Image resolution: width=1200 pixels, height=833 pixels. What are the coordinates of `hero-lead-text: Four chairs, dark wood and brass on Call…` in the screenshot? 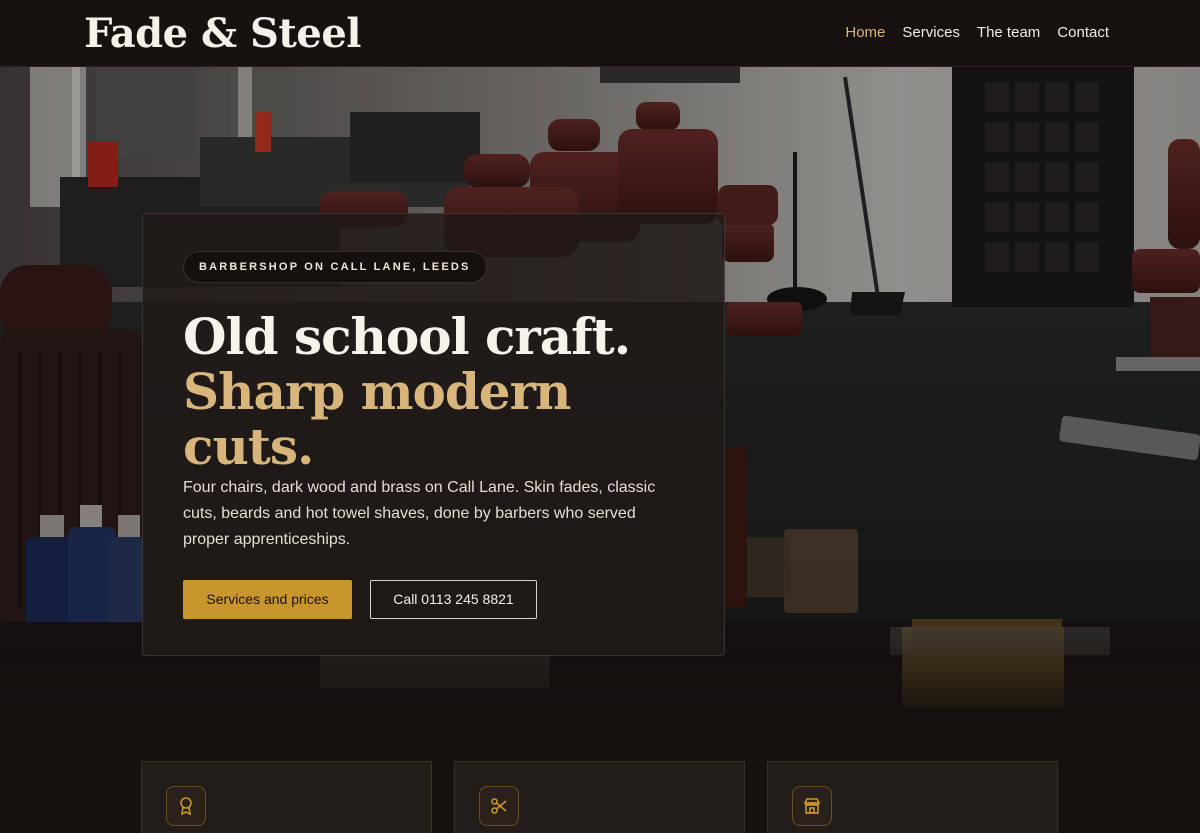 It's located at (419, 513).